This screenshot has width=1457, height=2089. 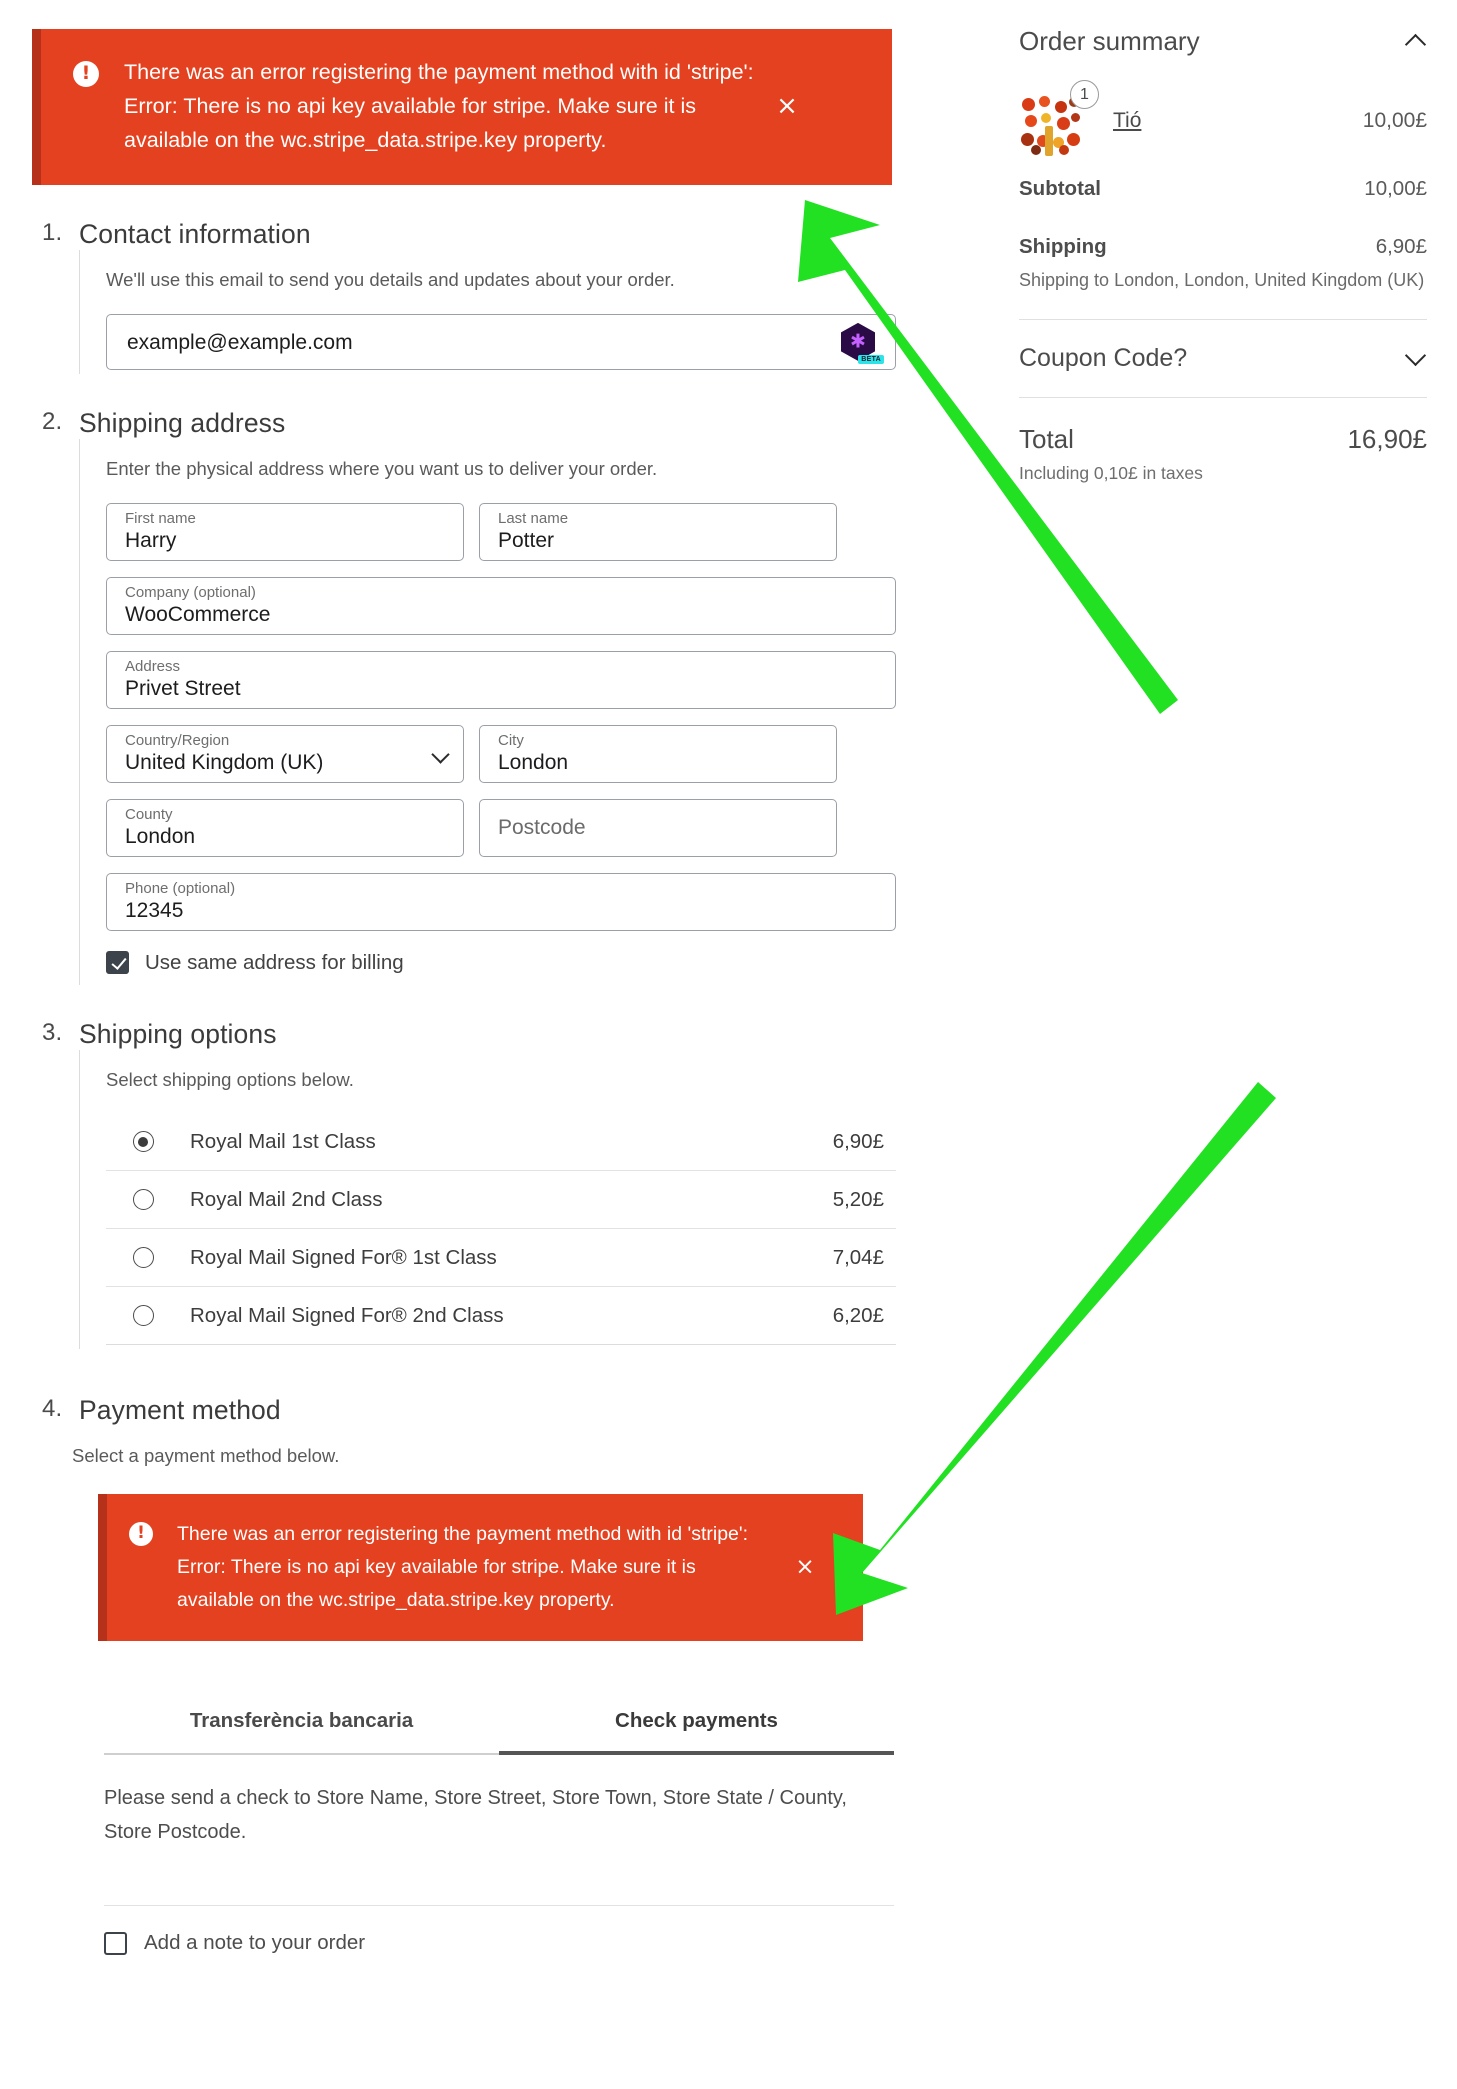 I want to click on quantity-badge: 1, so click(x=1084, y=94).